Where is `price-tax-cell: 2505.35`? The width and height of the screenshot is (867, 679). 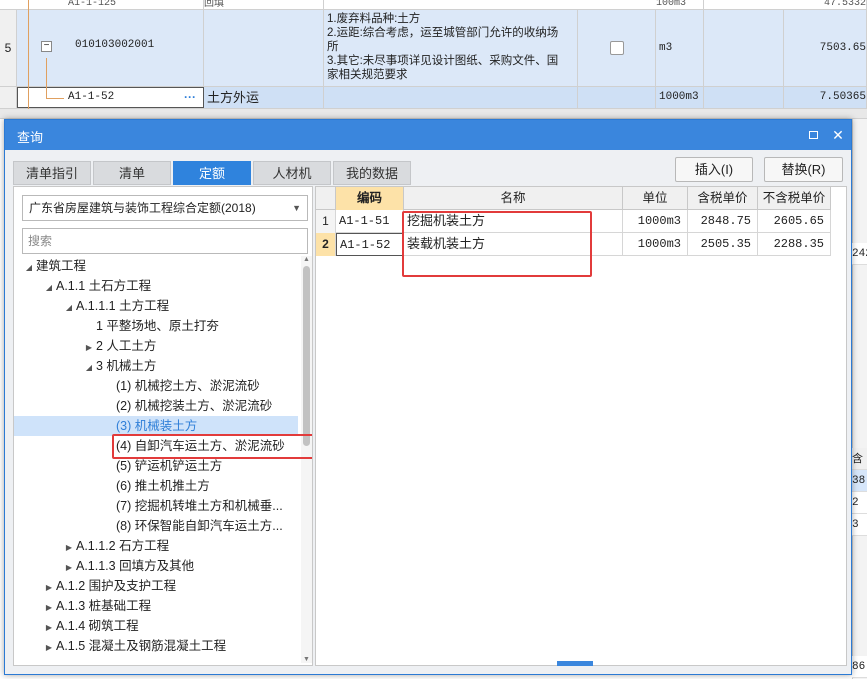
price-tax-cell: 2505.35 is located at coordinates (723, 244).